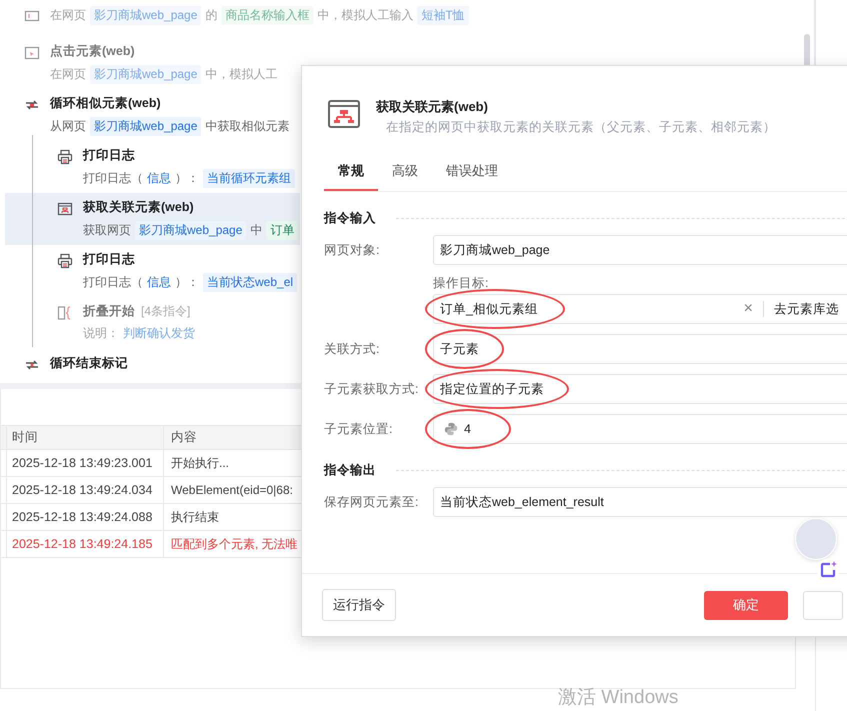 The width and height of the screenshot is (847, 711). What do you see at coordinates (241, 74) in the screenshot?
I see `description-text: 中，模拟人工` at bounding box center [241, 74].